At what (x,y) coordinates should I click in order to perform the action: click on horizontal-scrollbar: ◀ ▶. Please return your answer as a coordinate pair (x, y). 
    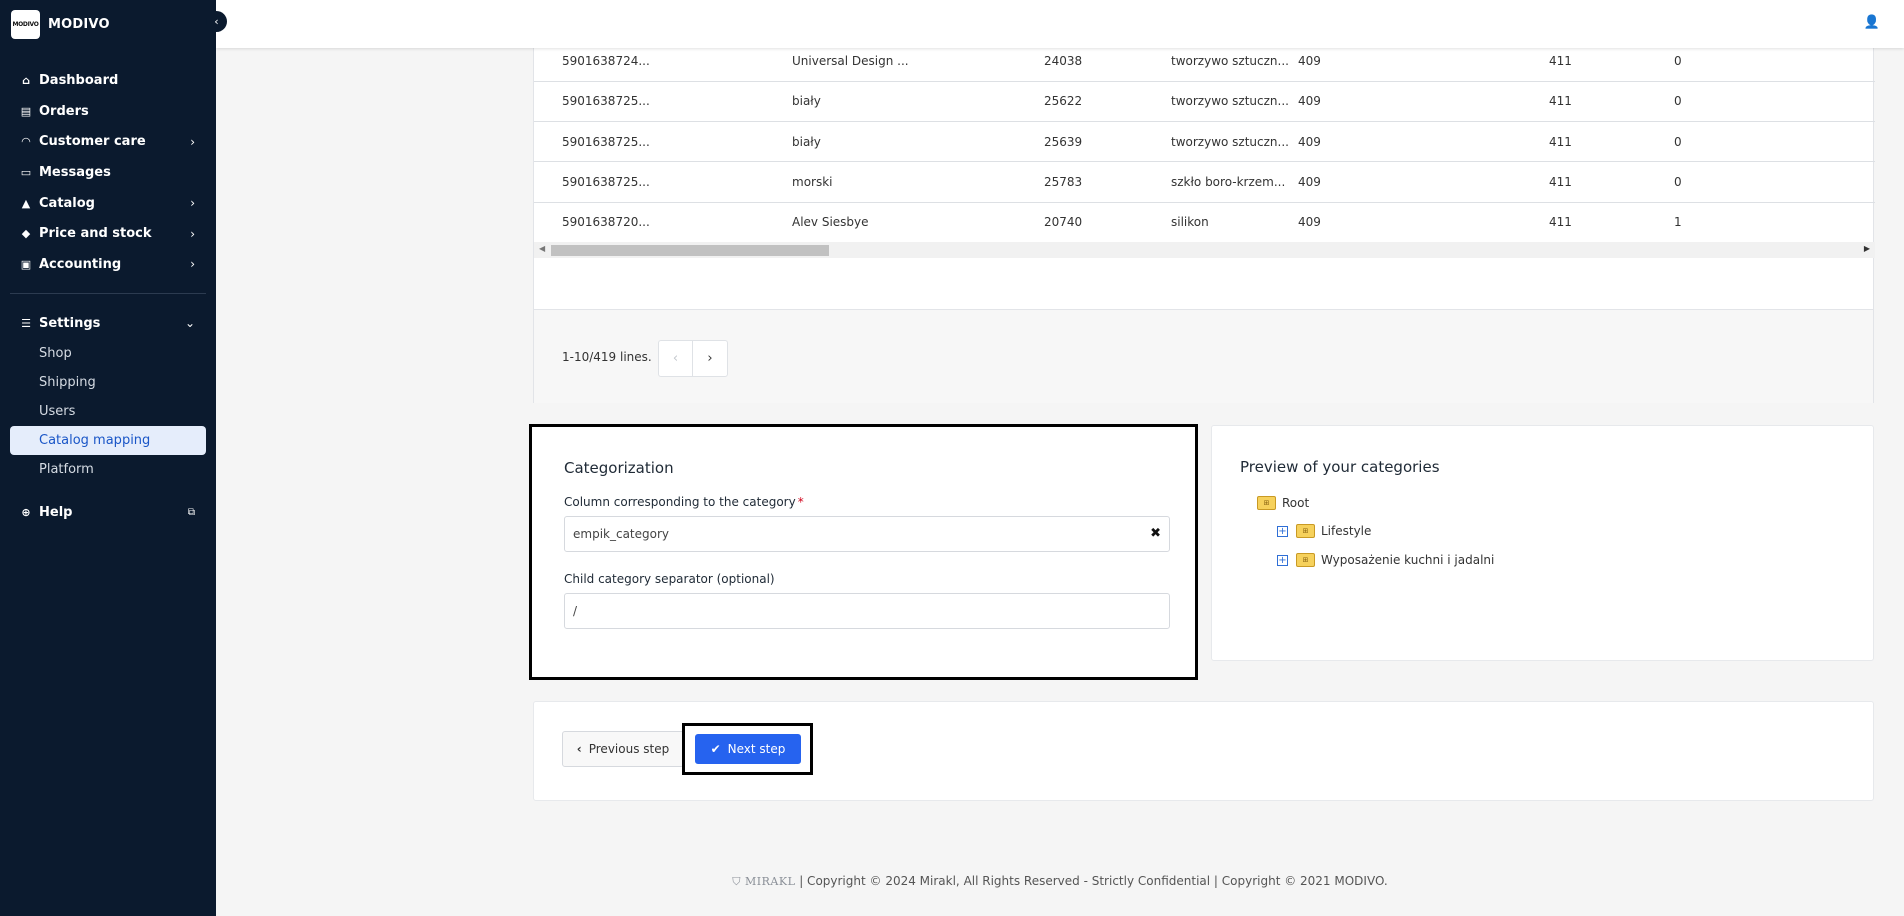
    Looking at the image, I should click on (1204, 250).